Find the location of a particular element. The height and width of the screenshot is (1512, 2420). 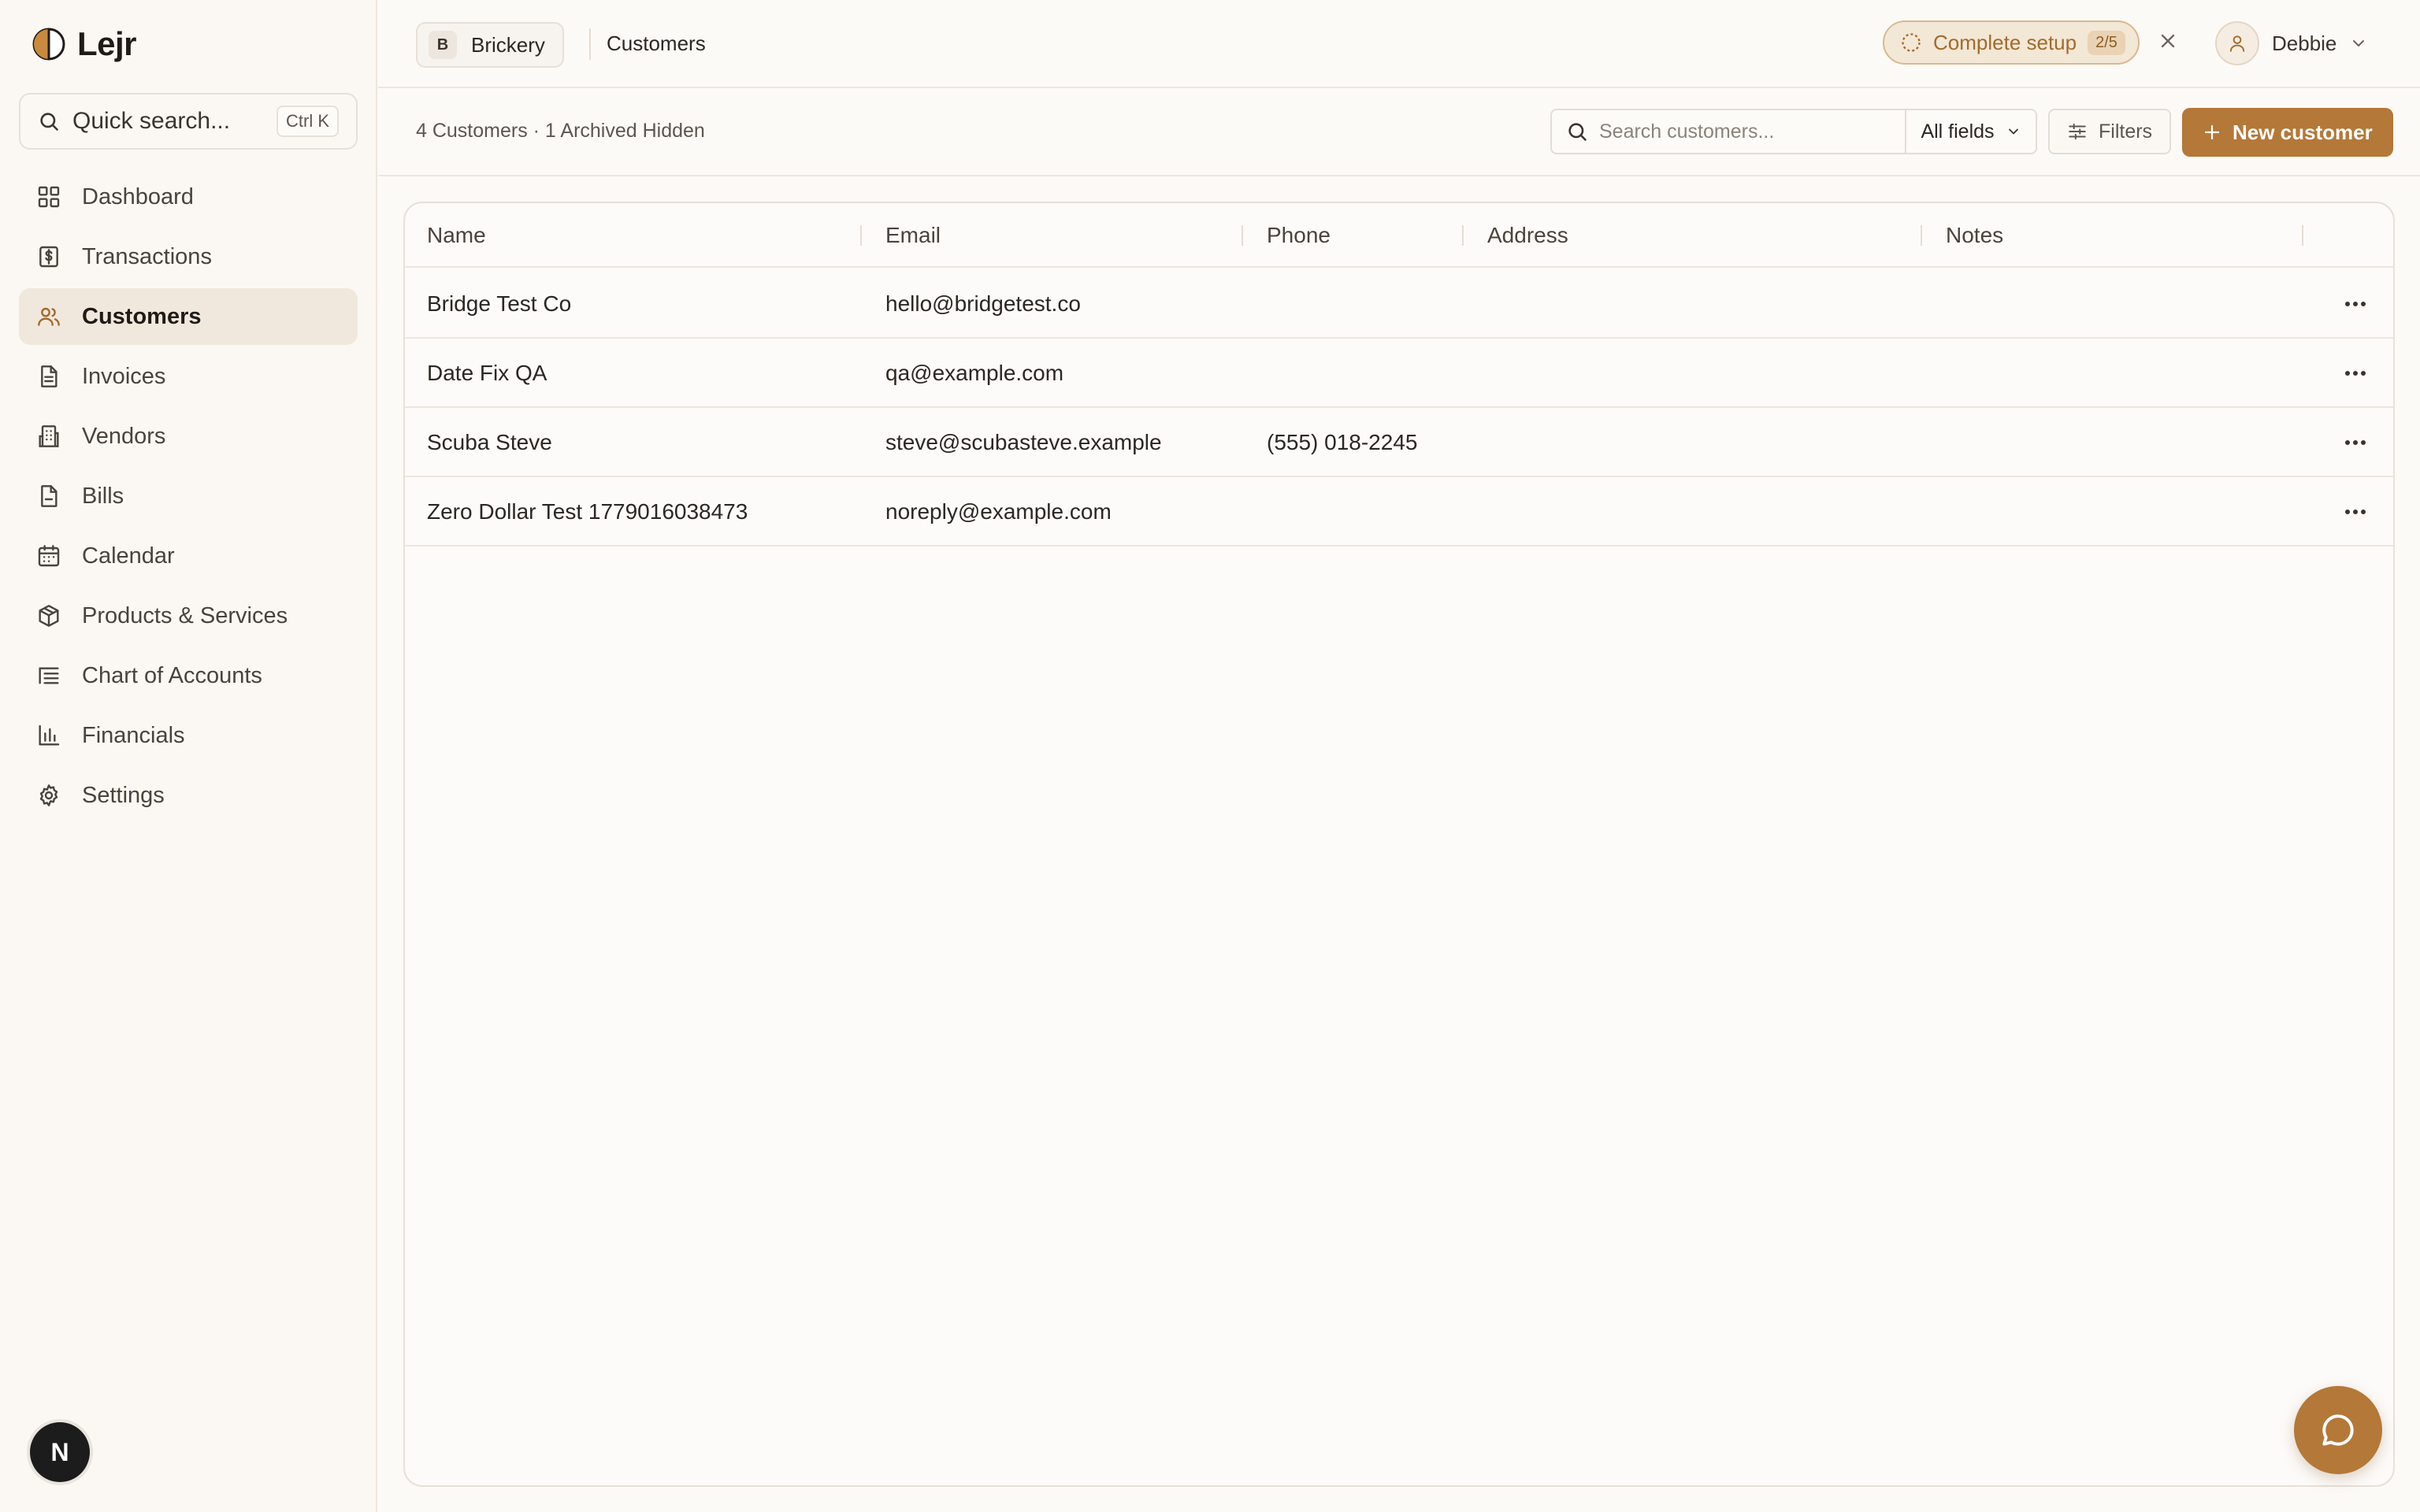

sidebar-item-customers: Customers is located at coordinates (188, 316).